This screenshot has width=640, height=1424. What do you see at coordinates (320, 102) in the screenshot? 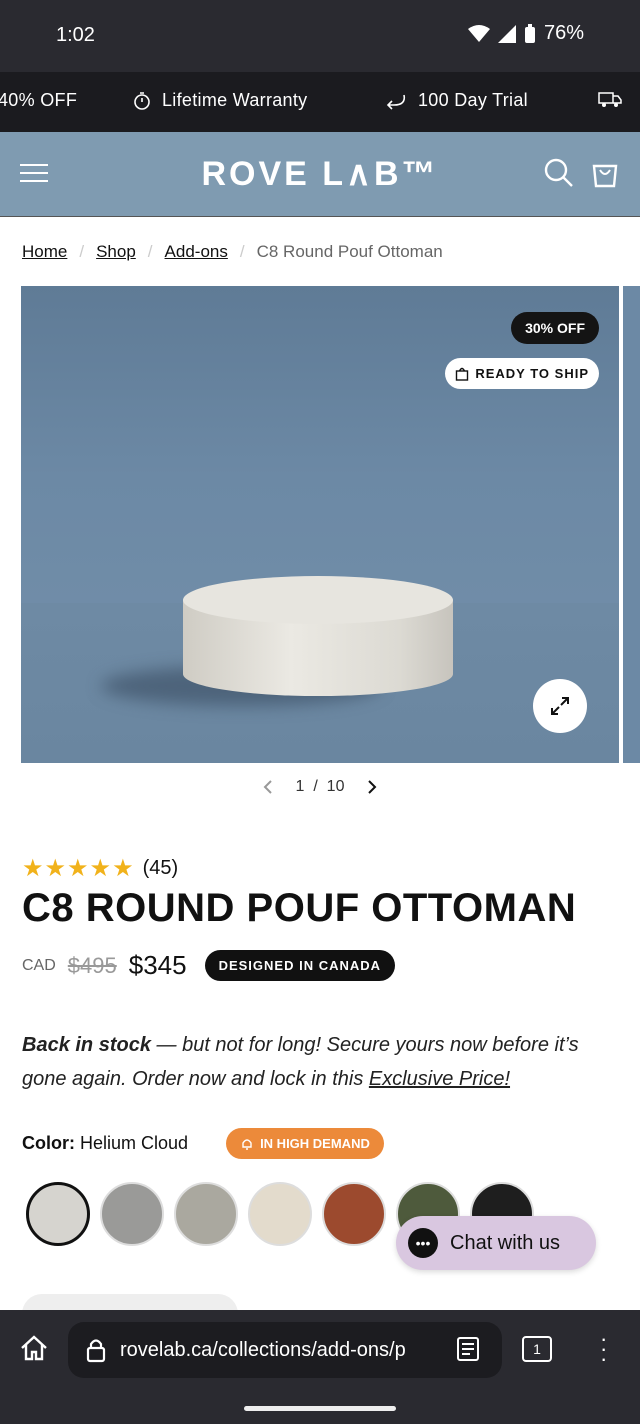
I see `promo-bar: 40% OFF Lifetime Warranty 100 Day Trial` at bounding box center [320, 102].